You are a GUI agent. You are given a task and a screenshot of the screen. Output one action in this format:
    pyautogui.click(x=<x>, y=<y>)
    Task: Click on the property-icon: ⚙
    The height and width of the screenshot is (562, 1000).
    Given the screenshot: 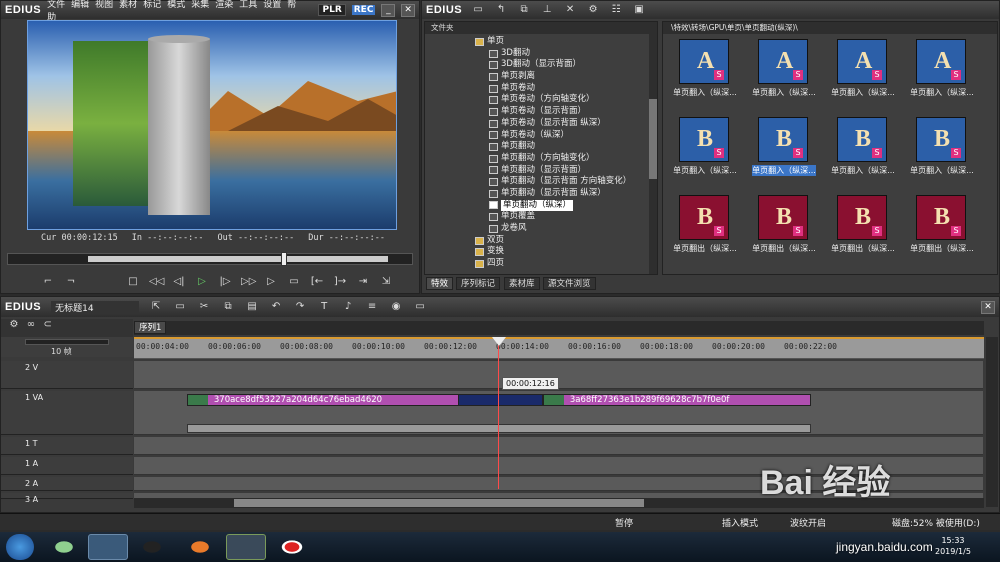 What is the action you would take?
    pyautogui.click(x=593, y=10)
    